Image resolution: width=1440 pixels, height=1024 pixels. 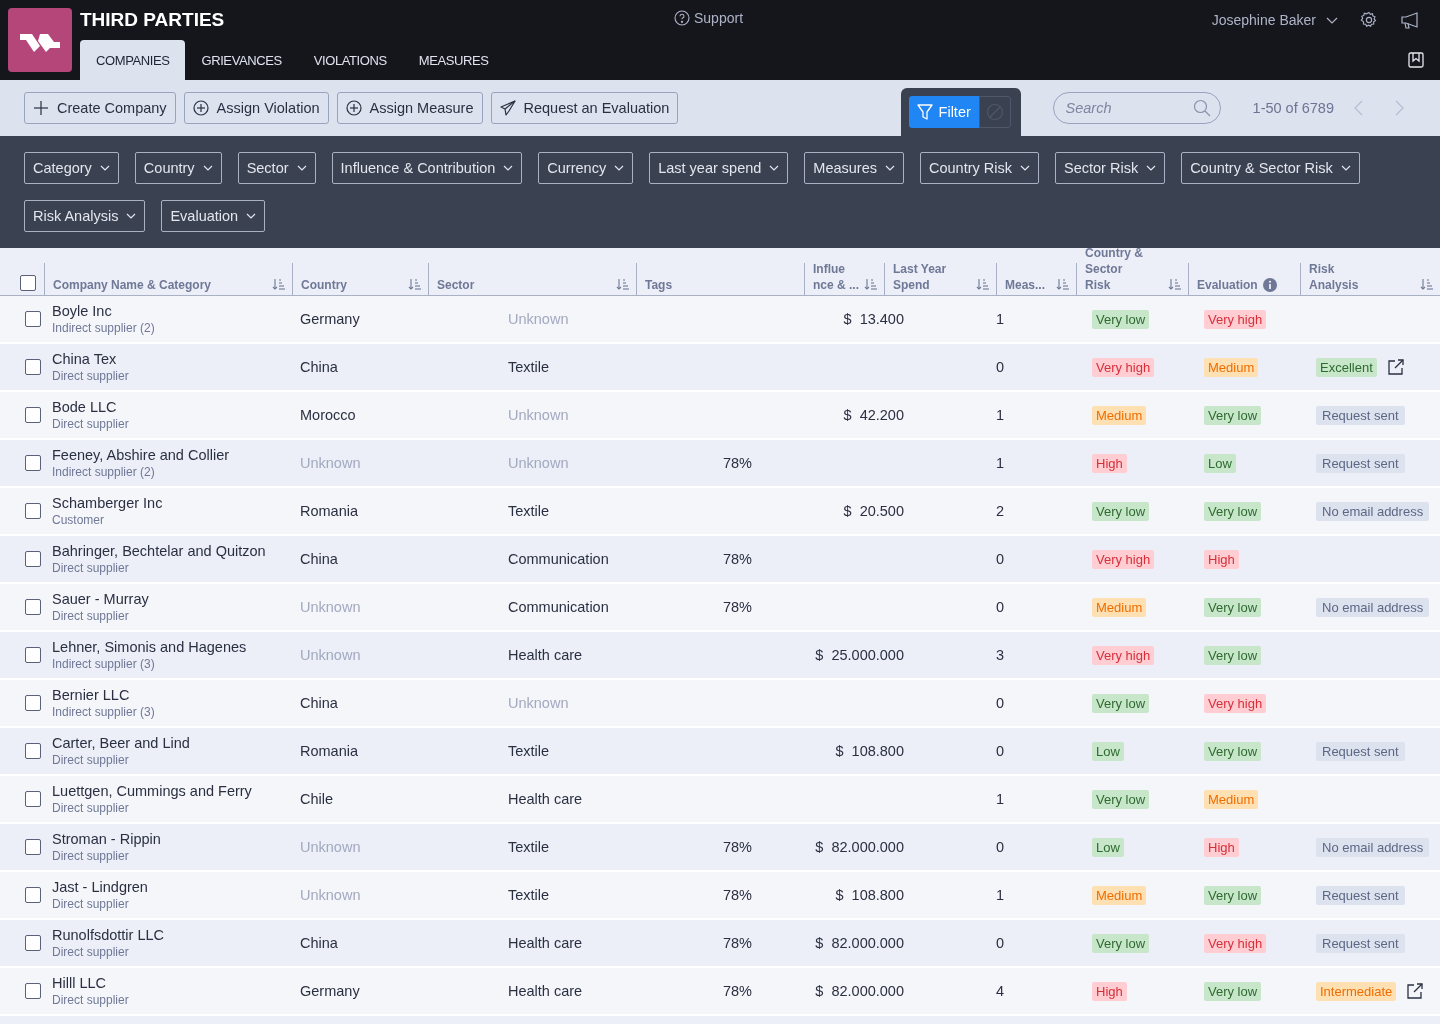 I want to click on status-tag: Very low, so click(x=1121, y=319).